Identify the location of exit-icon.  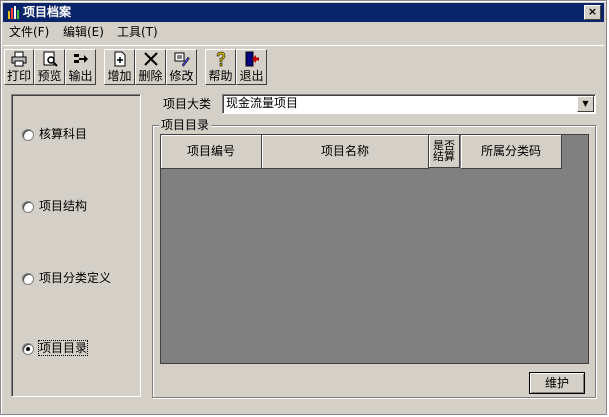
(252, 59).